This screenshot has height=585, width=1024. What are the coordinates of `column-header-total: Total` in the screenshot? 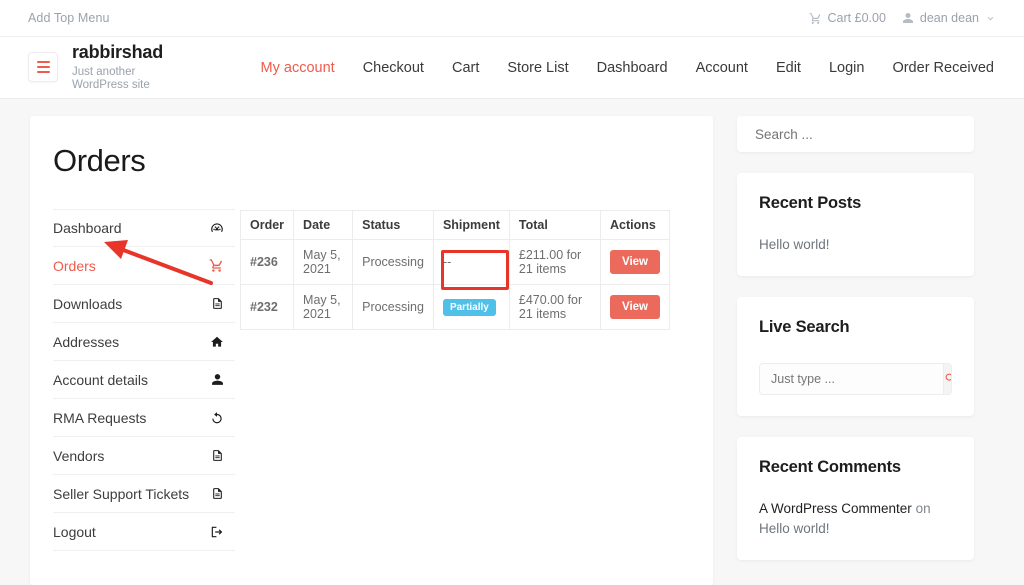 It's located at (554, 225).